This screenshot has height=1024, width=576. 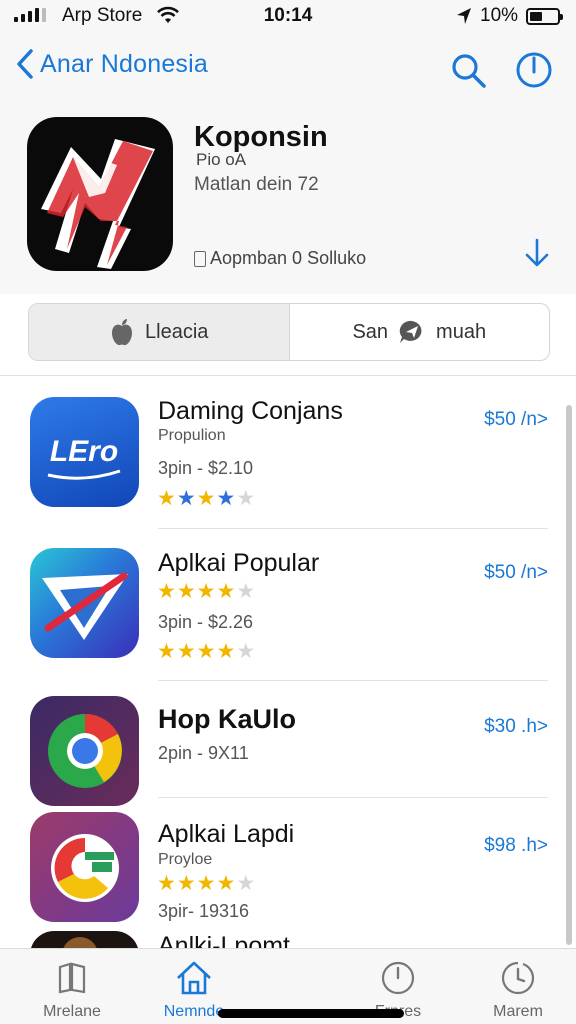 I want to click on segment-apple: Lleacia, so click(x=159, y=332).